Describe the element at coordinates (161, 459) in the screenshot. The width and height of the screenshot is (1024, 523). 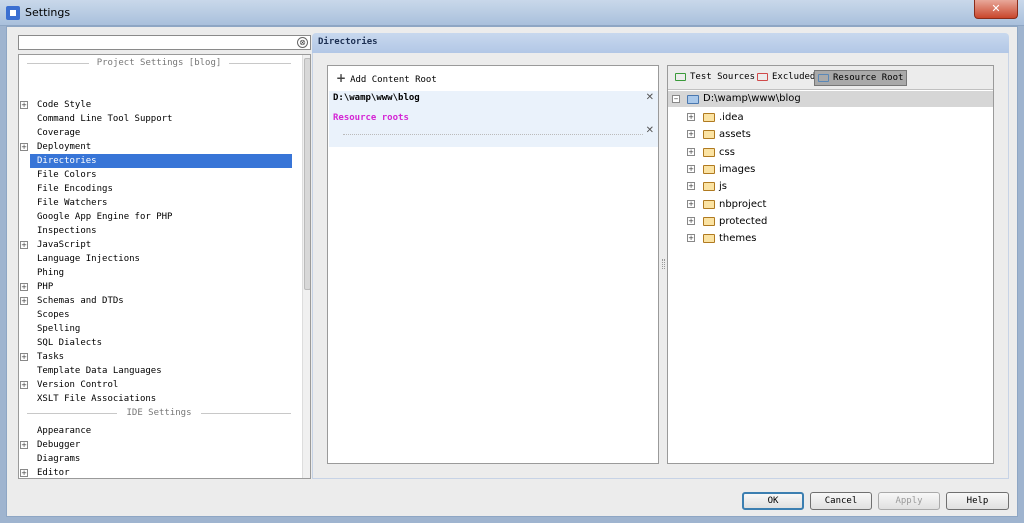
I see `settings-item: Diagrams` at that location.